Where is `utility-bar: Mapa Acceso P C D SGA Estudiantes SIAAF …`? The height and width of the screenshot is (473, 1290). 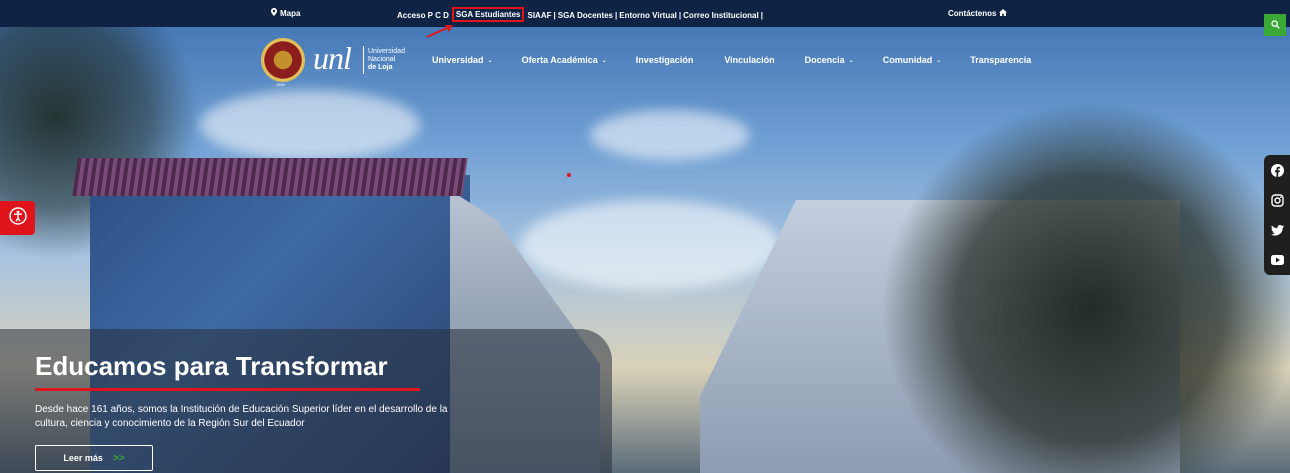
utility-bar: Mapa Acceso P C D SGA Estudiantes SIAAF … is located at coordinates (645, 13).